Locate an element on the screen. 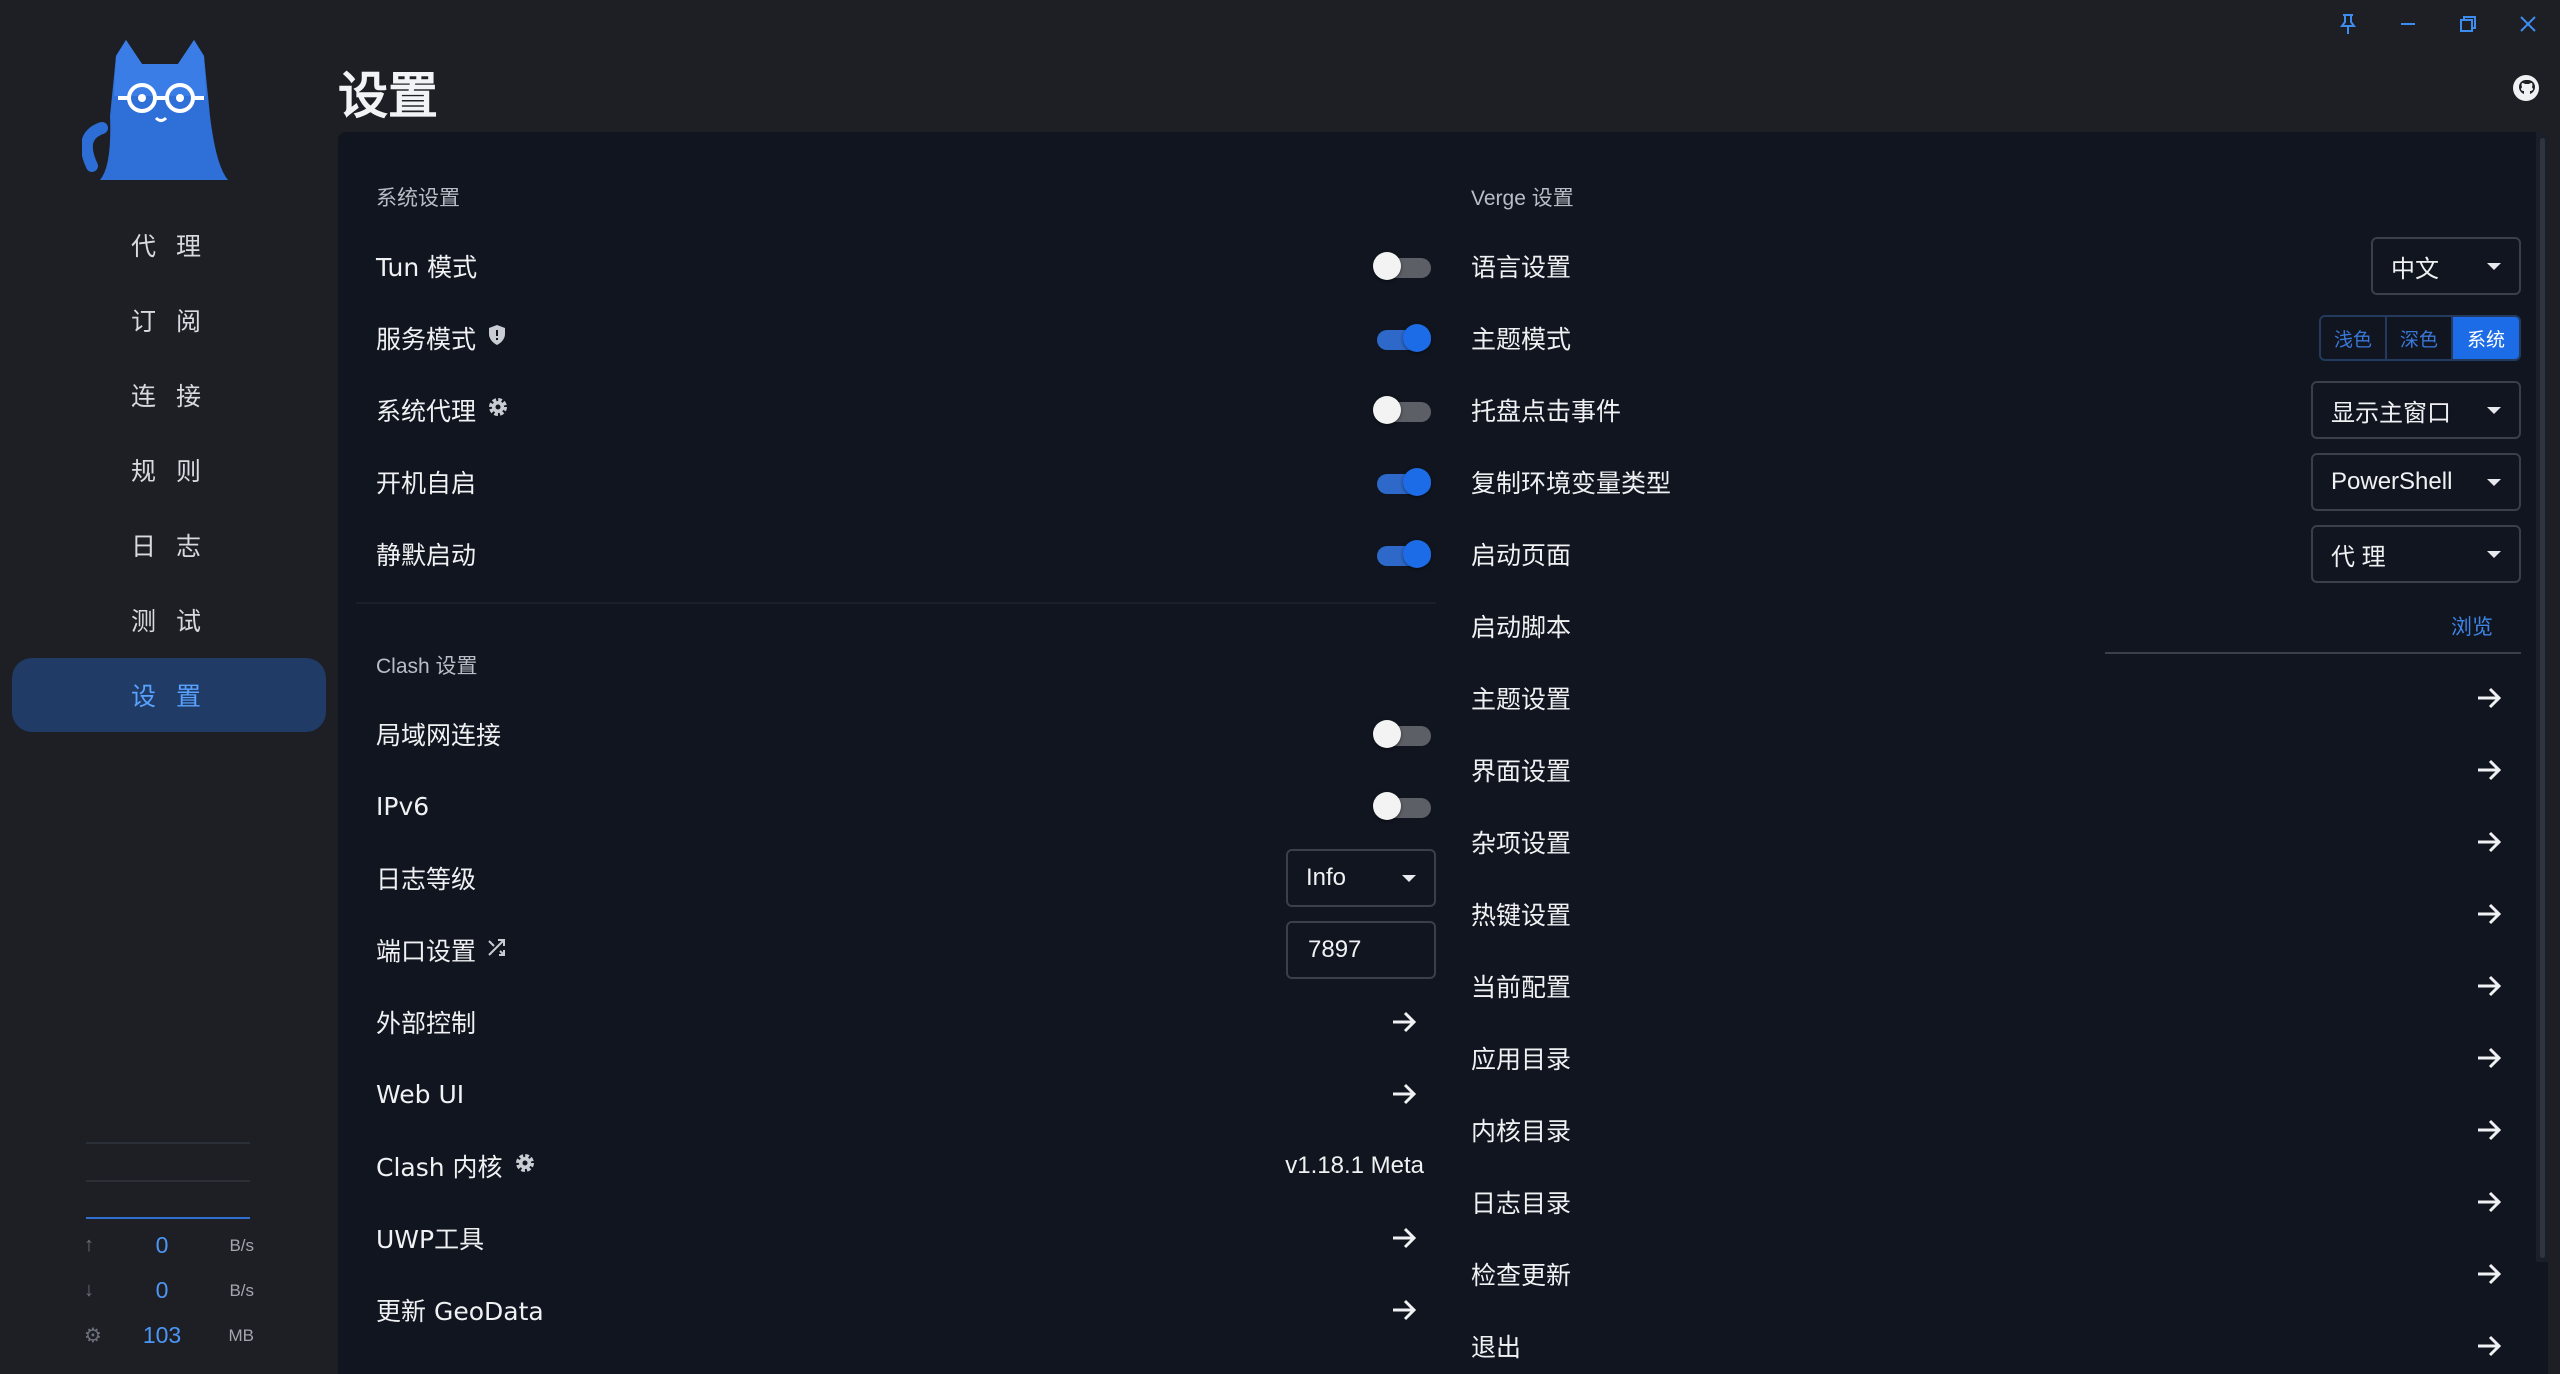 The image size is (2560, 1374). arrow-up-icon: ↑ is located at coordinates (89, 1245).